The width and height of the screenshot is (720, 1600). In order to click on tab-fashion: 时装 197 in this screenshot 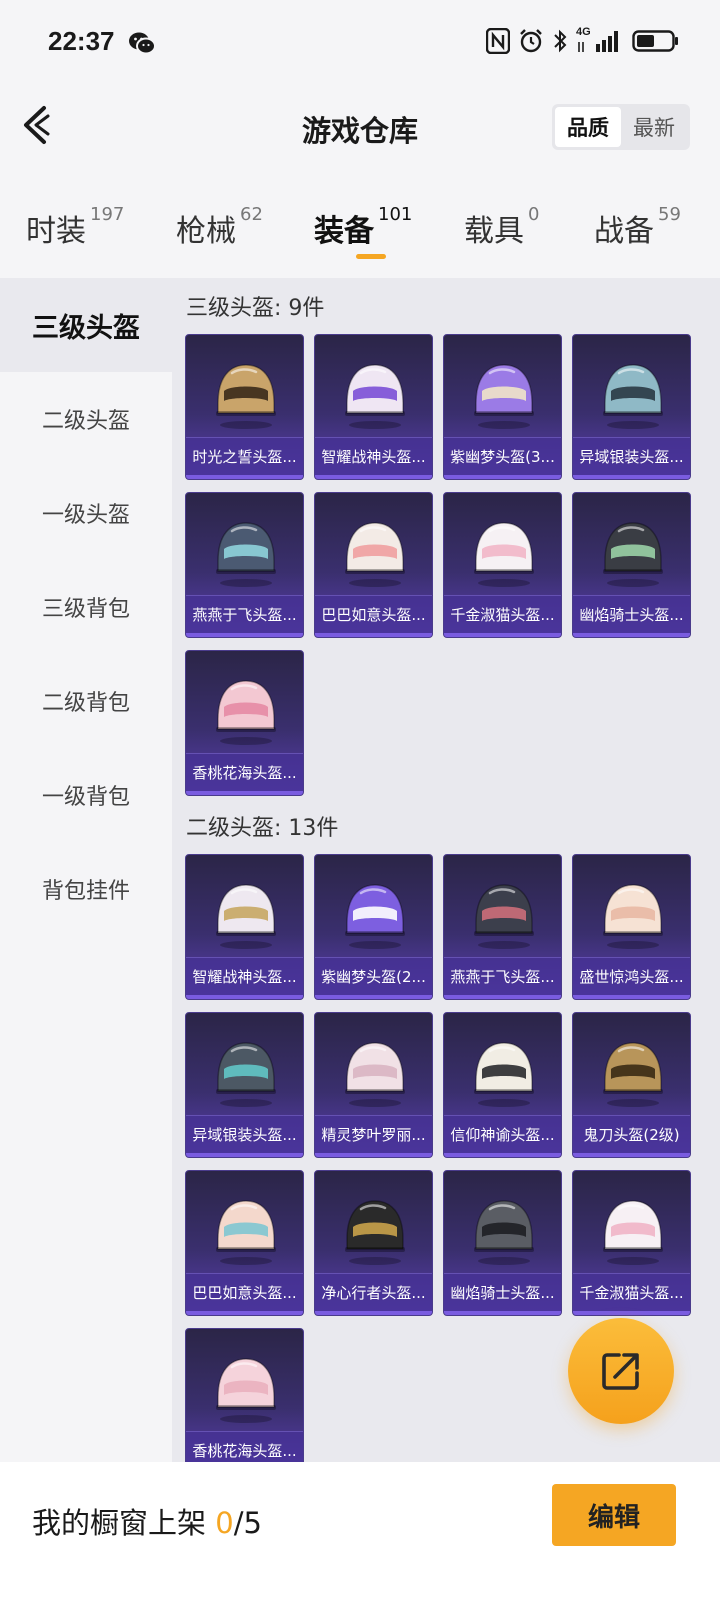, I will do `click(75, 227)`.